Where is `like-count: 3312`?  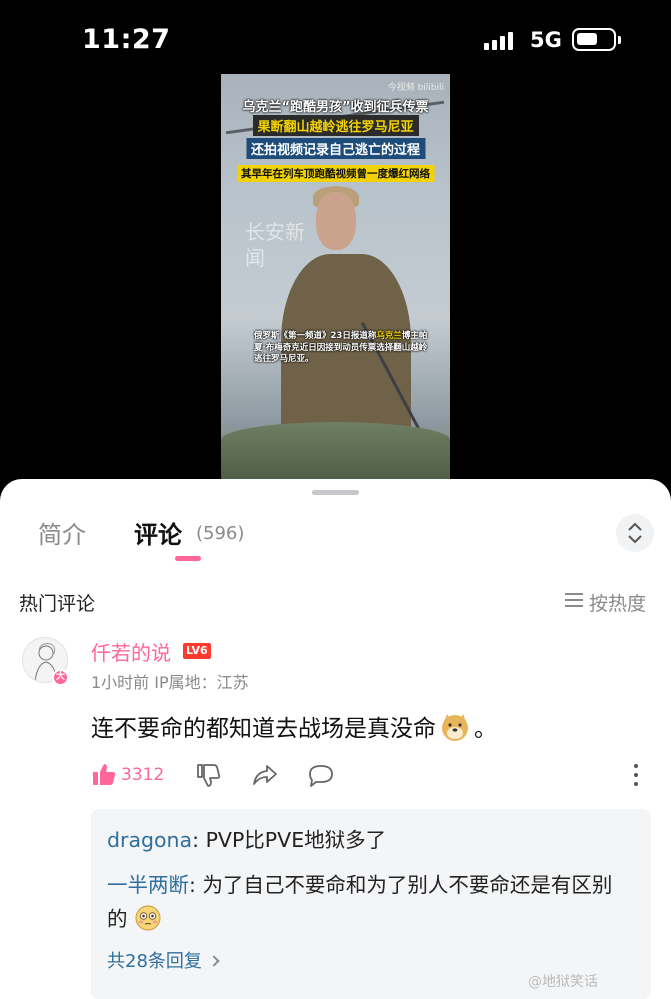
like-count: 3312 is located at coordinates (143, 775).